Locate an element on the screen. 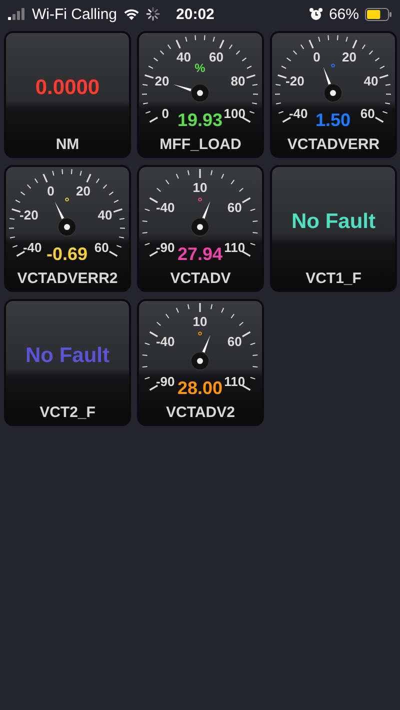  signal-icon is located at coordinates (17, 14).